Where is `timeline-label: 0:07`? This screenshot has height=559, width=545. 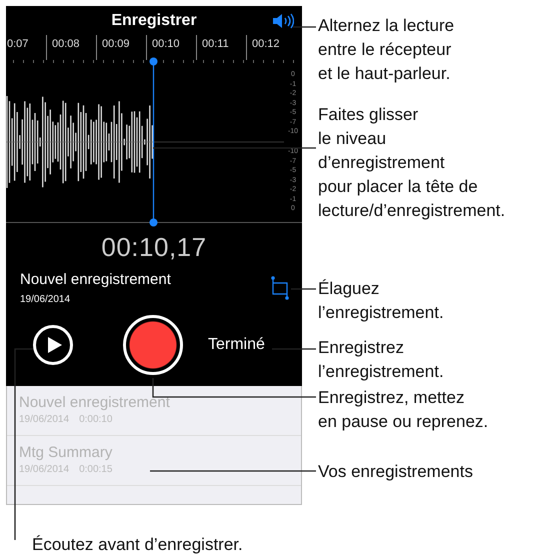 timeline-label: 0:07 is located at coordinates (18, 44).